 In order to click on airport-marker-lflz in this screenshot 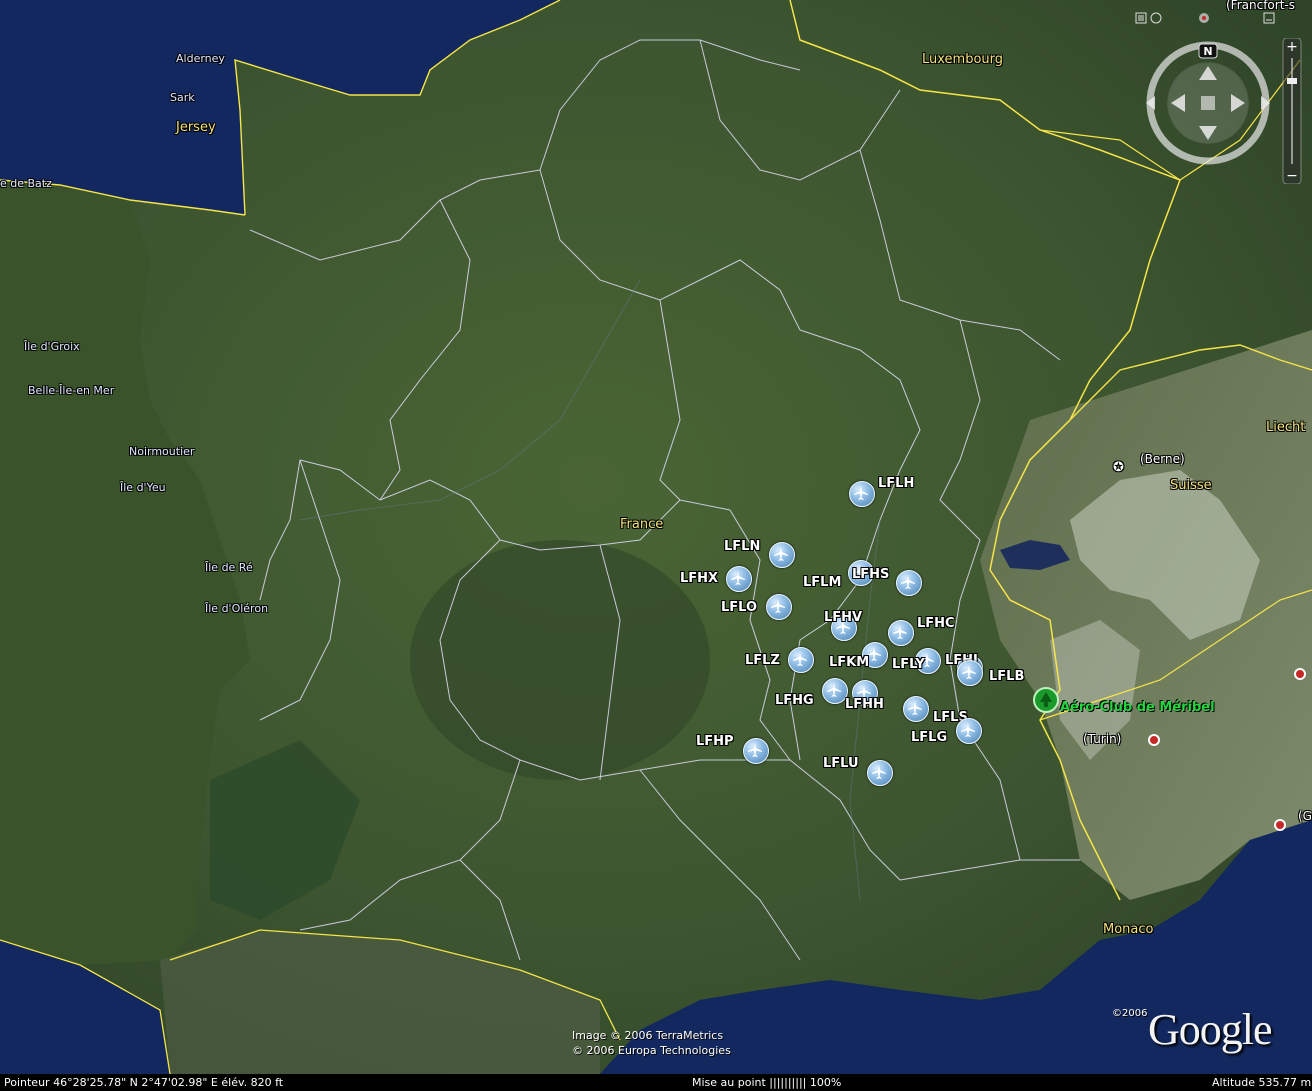, I will do `click(801, 660)`.